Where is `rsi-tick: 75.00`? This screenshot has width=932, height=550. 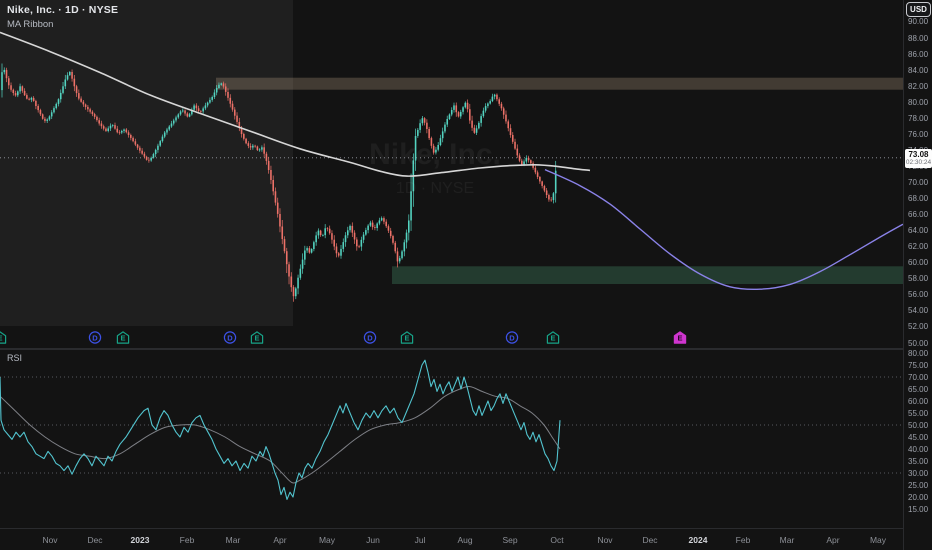 rsi-tick: 75.00 is located at coordinates (918, 365).